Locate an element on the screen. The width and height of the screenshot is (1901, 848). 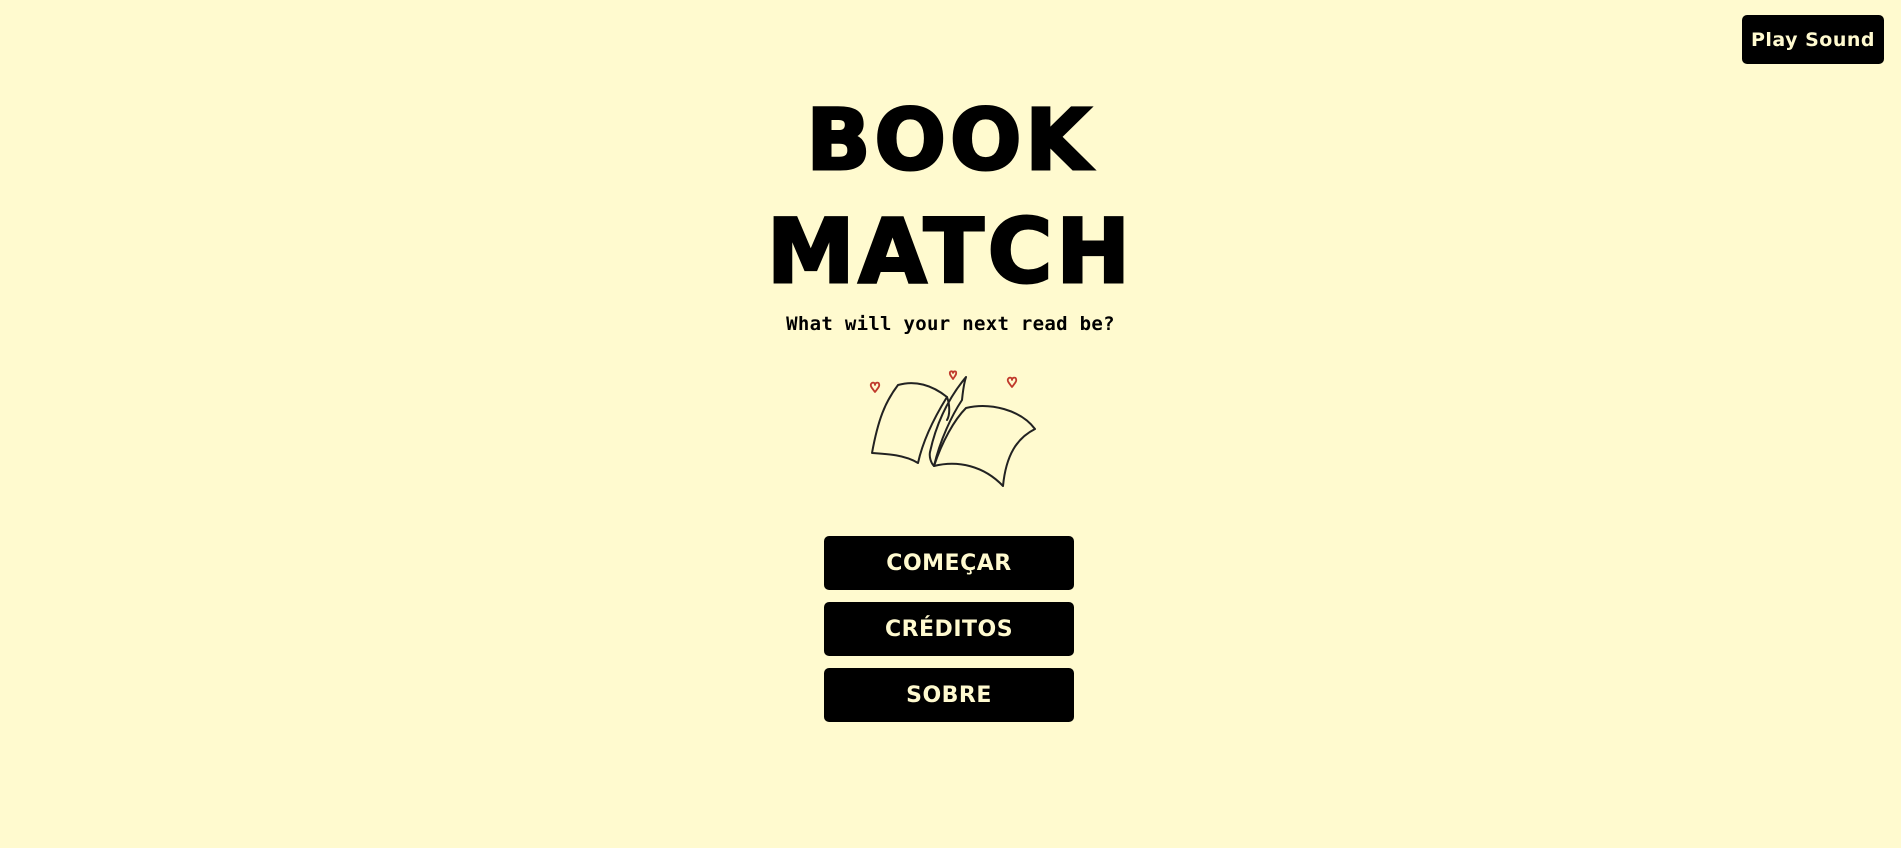
tagline: What will your next read be? is located at coordinates (950, 324).